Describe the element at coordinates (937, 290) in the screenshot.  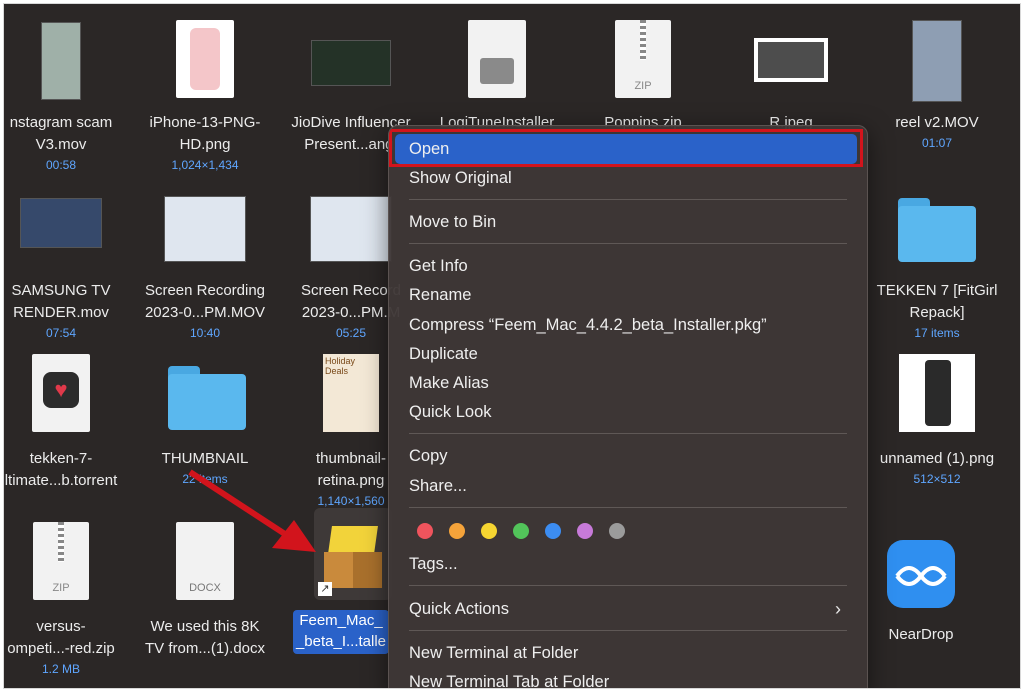
I see `file-name: TEKKEN 7 [FitGirl` at that location.